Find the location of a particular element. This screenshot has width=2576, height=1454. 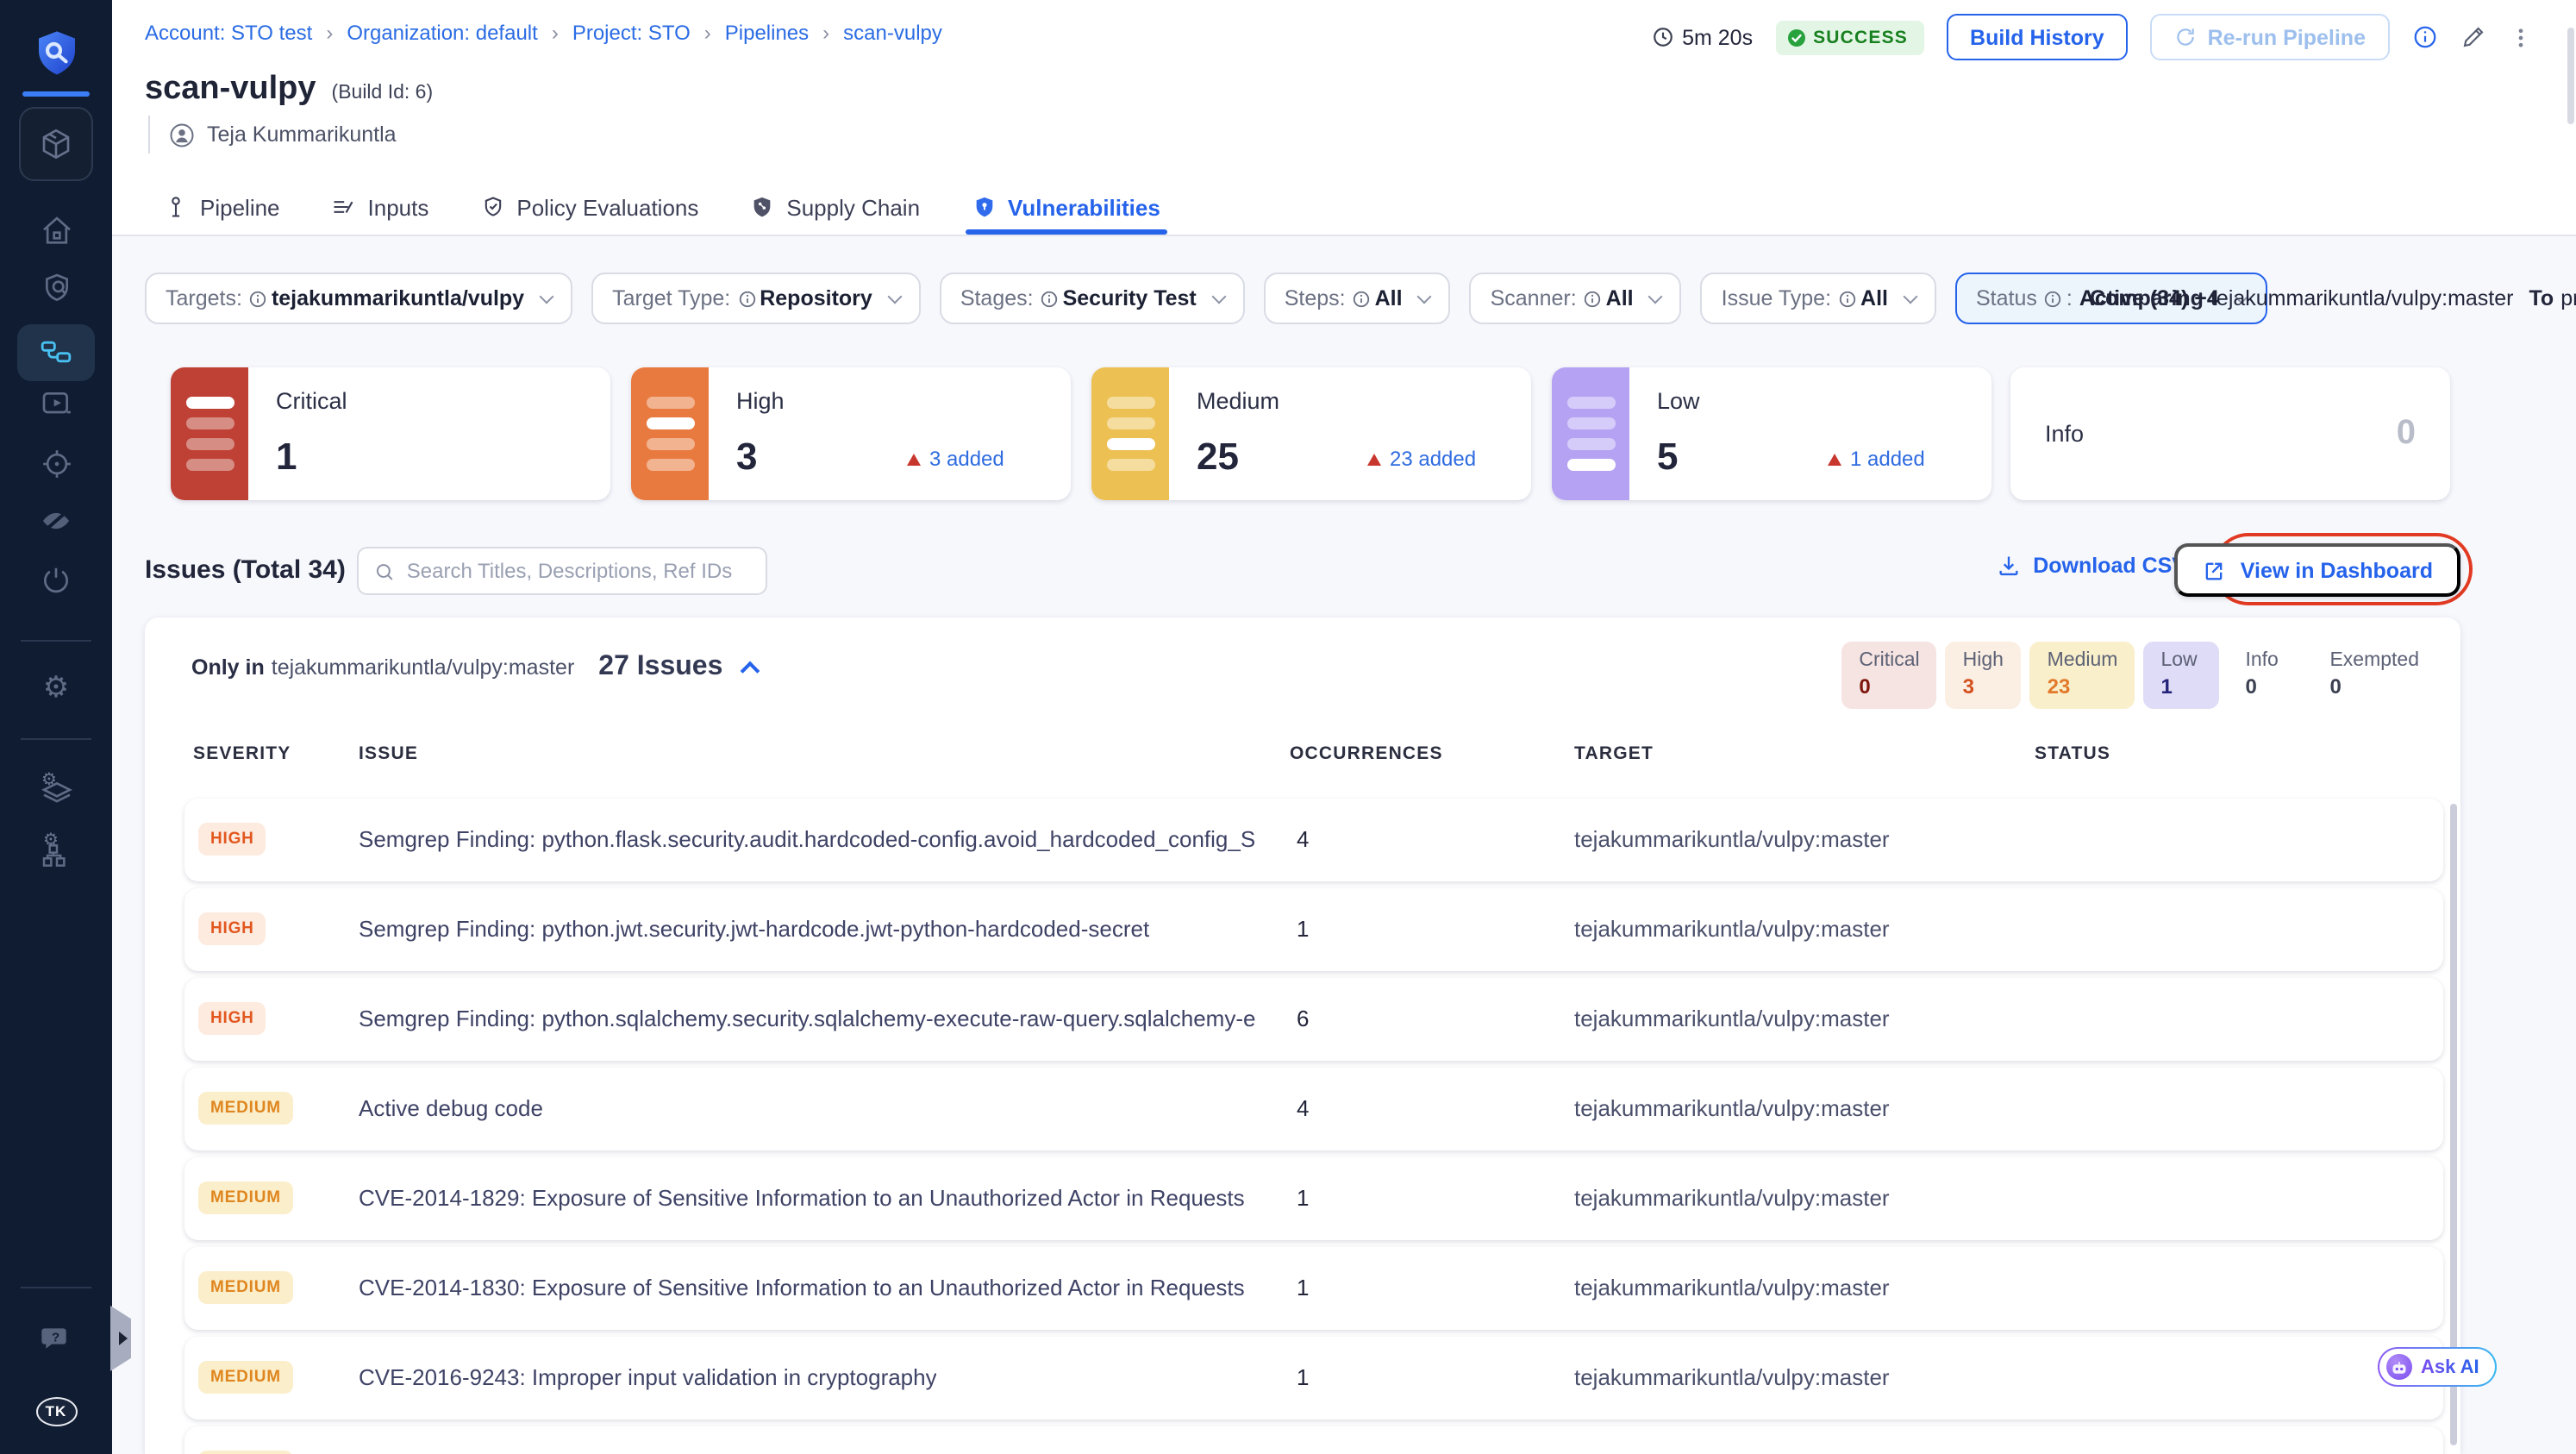

sidebar-home-icon is located at coordinates (56, 231).